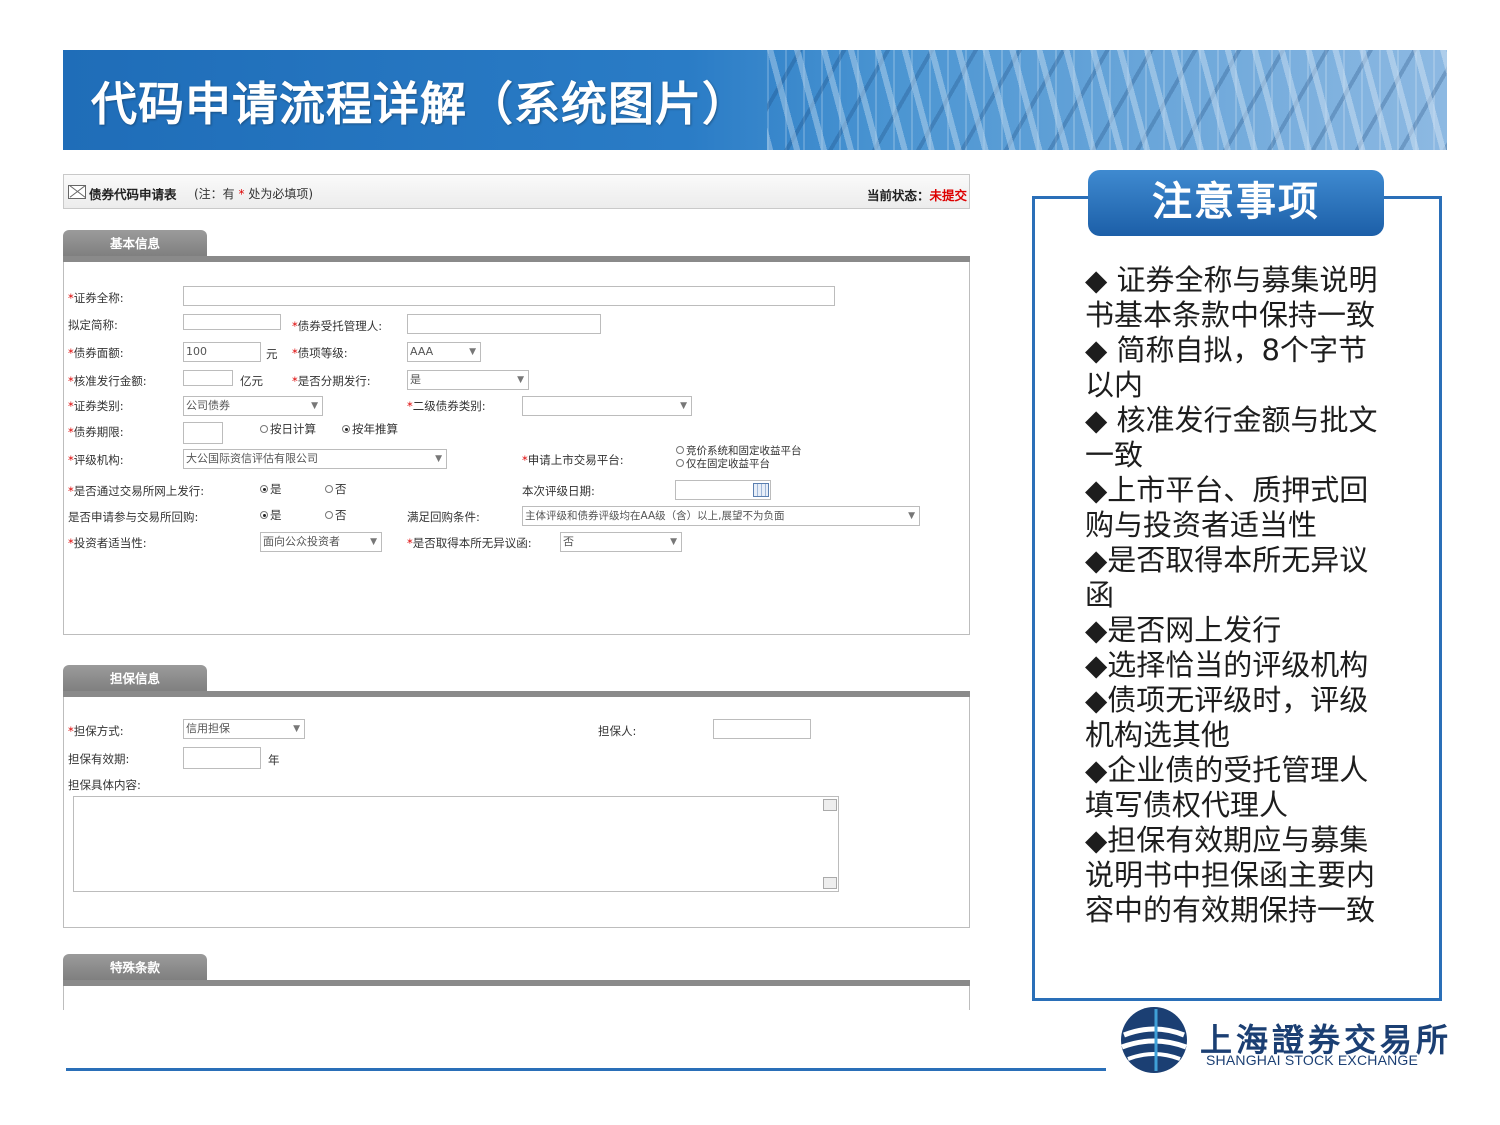 The width and height of the screenshot is (1500, 1125). I want to click on trustee-label: *债券受托管理人:, so click(337, 326).